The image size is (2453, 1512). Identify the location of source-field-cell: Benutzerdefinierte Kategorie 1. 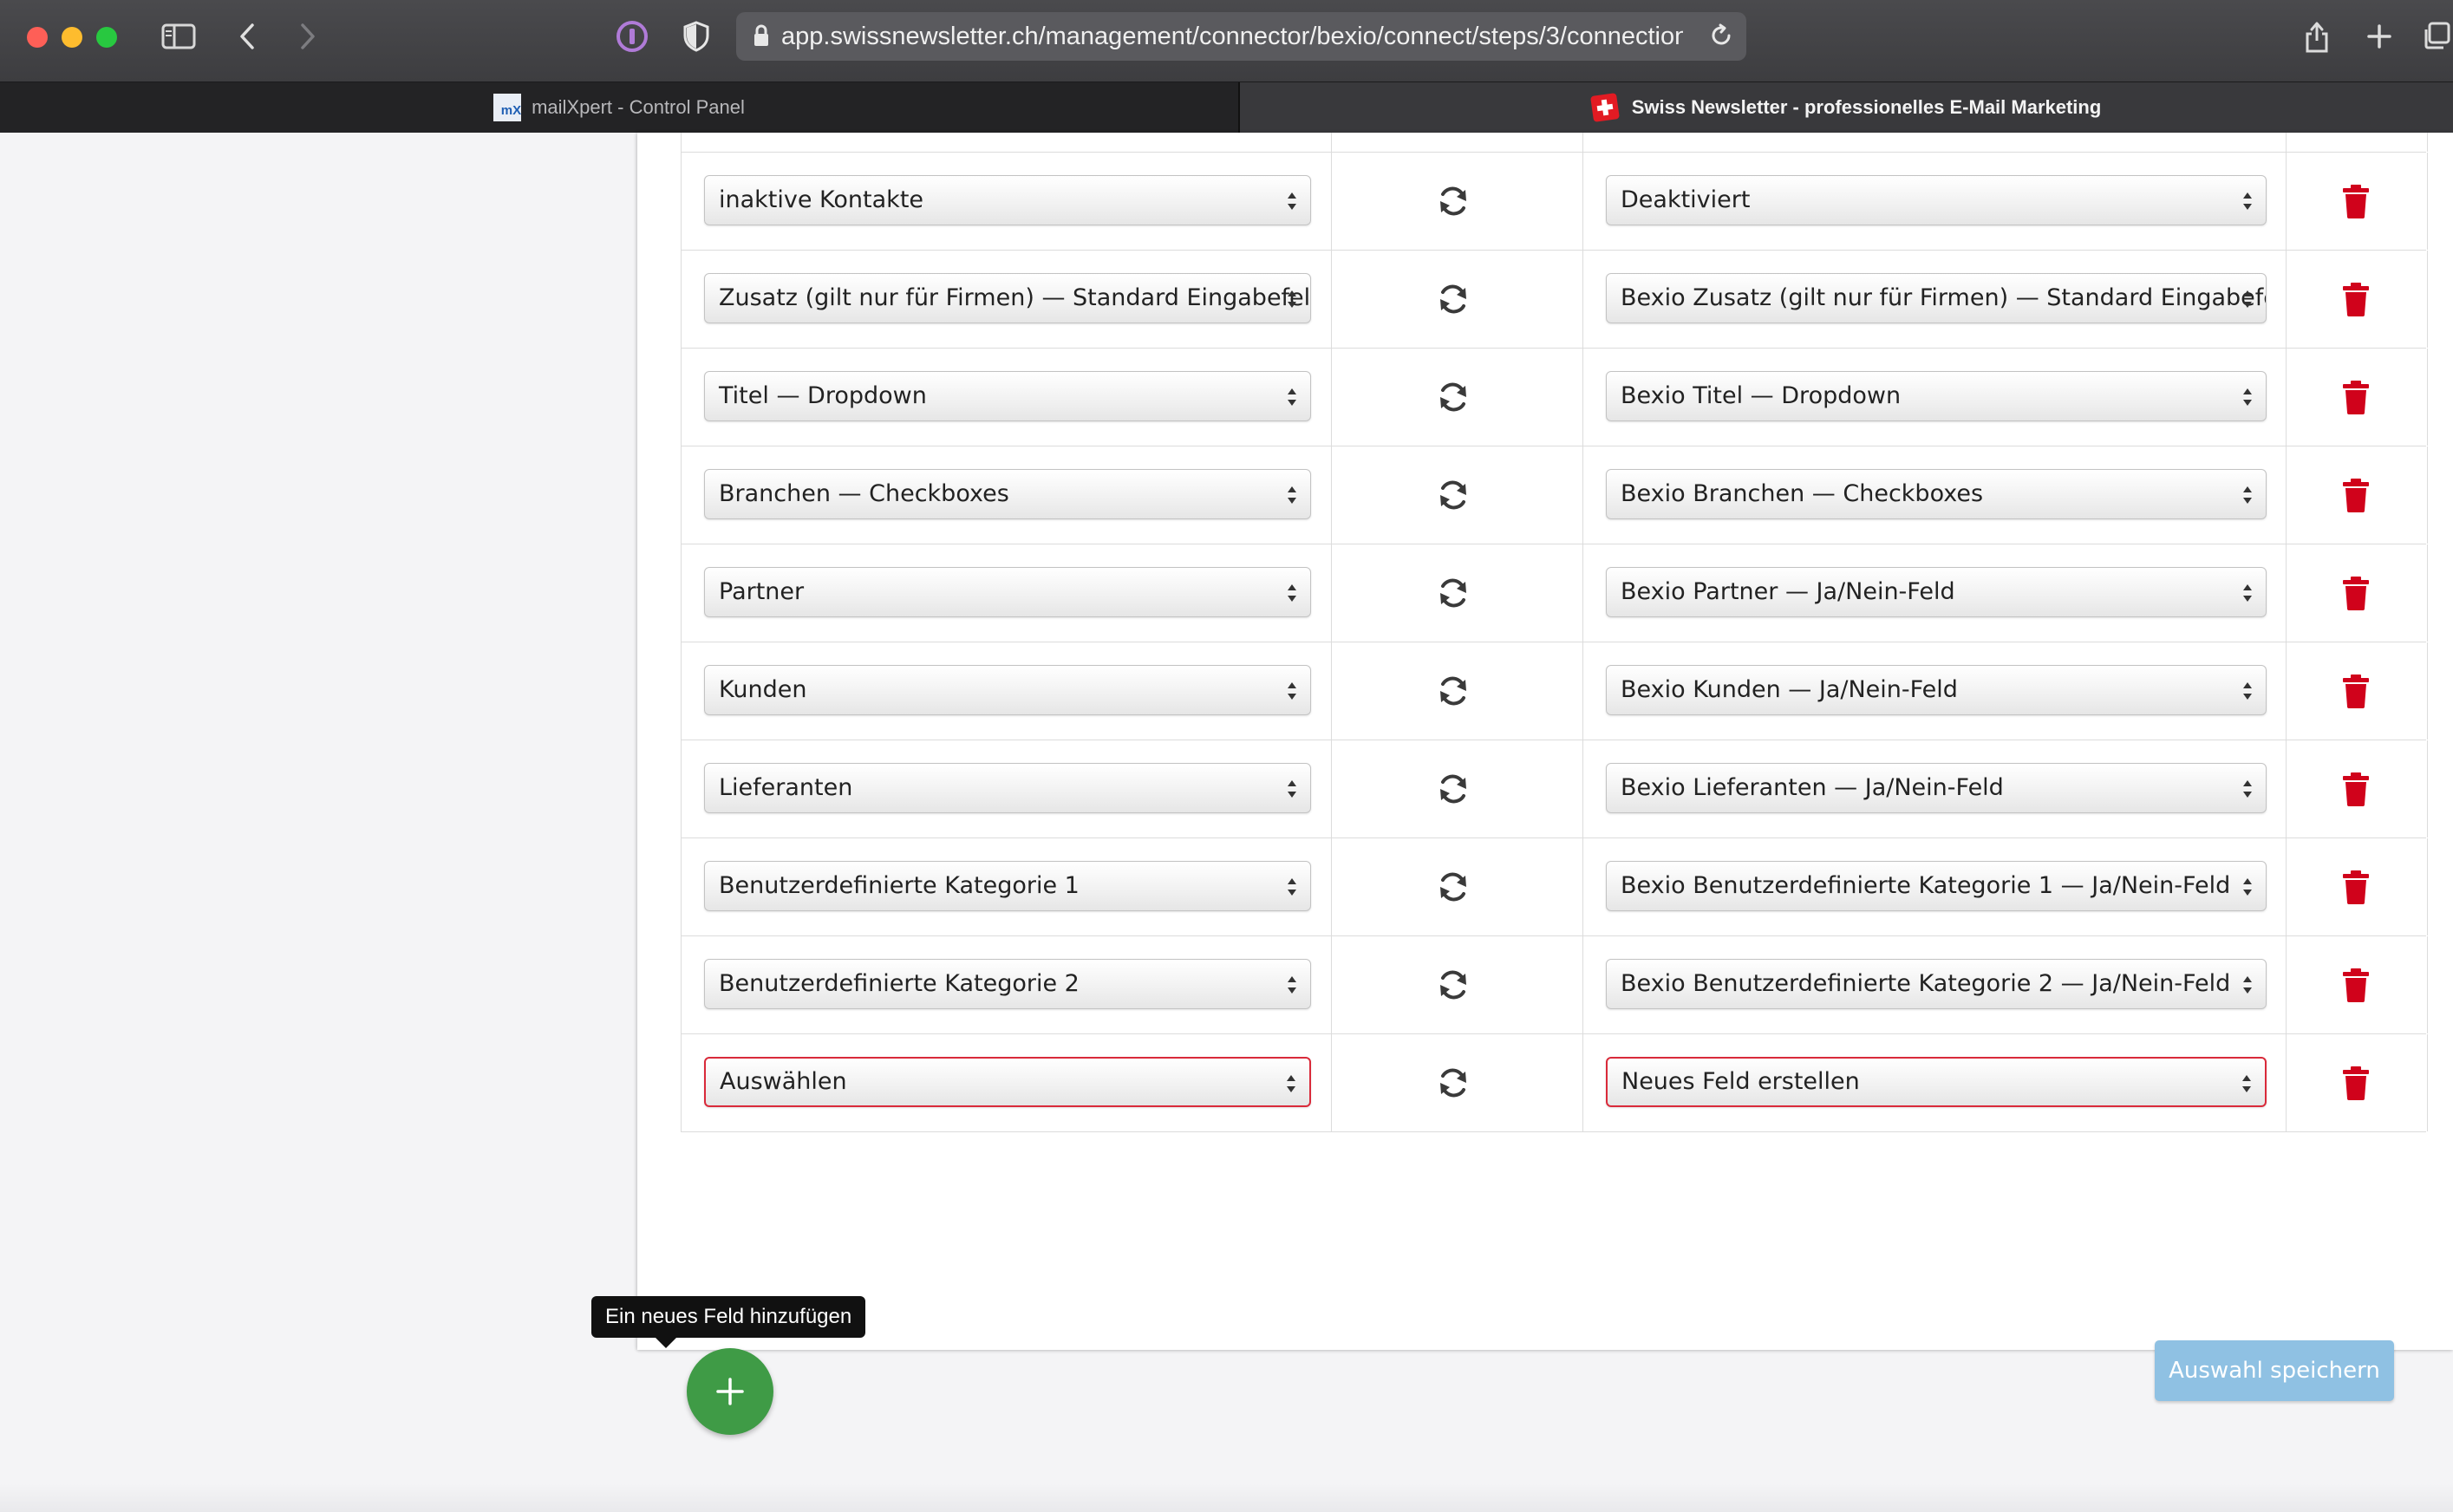
(1006, 886).